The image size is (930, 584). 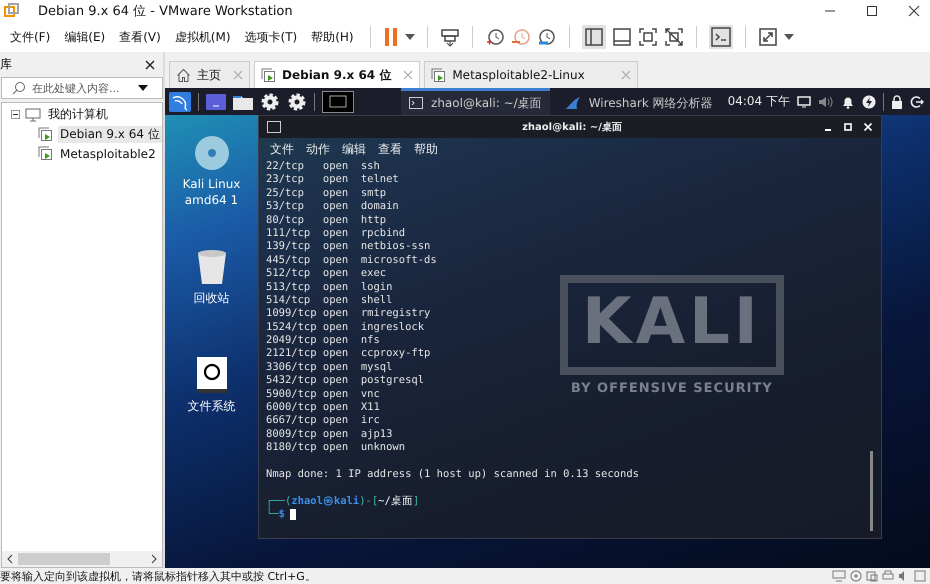 What do you see at coordinates (211, 375) in the screenshot?
I see `drive-icon` at bounding box center [211, 375].